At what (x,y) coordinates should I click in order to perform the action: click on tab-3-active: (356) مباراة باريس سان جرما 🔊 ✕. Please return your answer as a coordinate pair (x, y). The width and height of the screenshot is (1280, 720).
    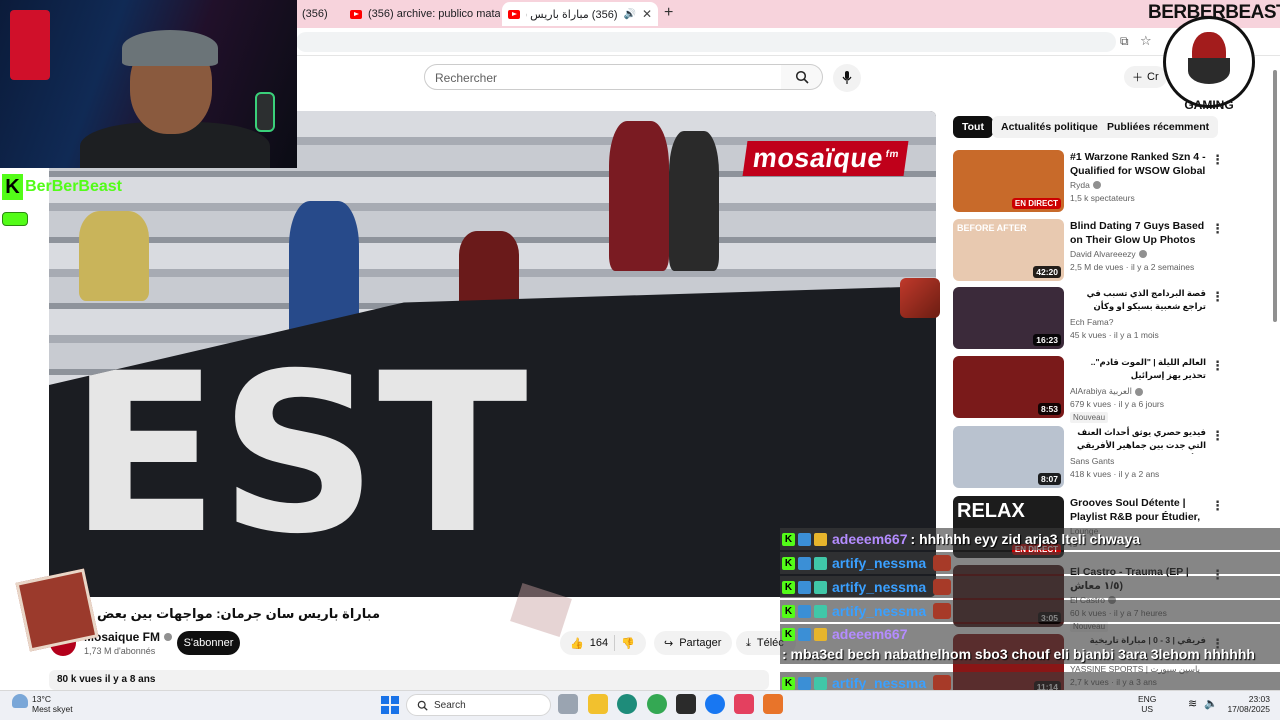
    Looking at the image, I should click on (580, 14).